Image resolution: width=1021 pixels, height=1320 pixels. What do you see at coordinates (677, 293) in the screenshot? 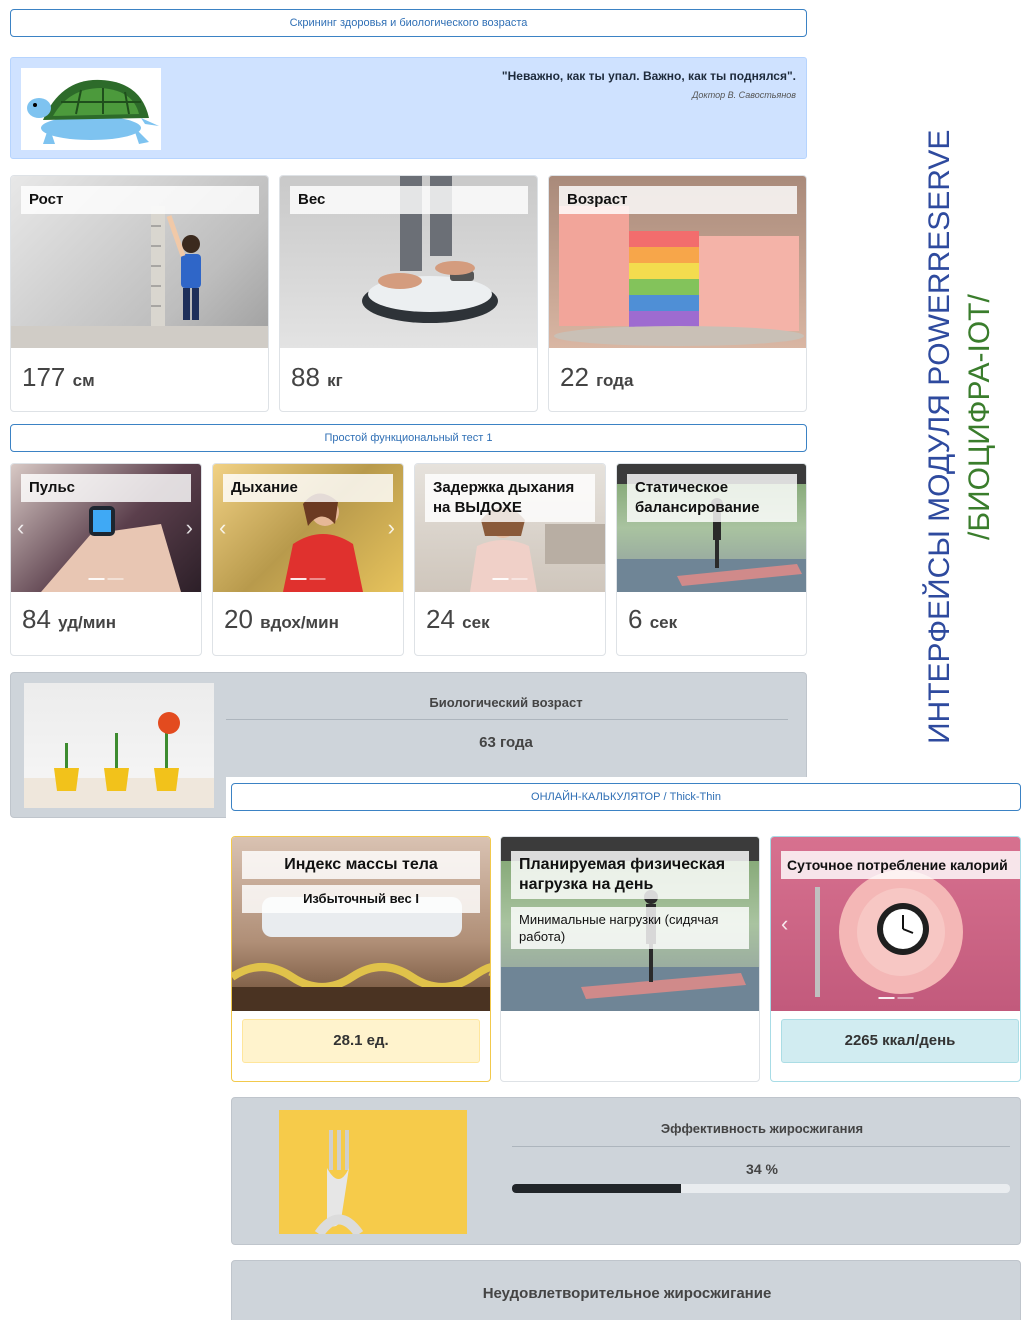
I see `metric-card-age: Возраст 22 года` at bounding box center [677, 293].